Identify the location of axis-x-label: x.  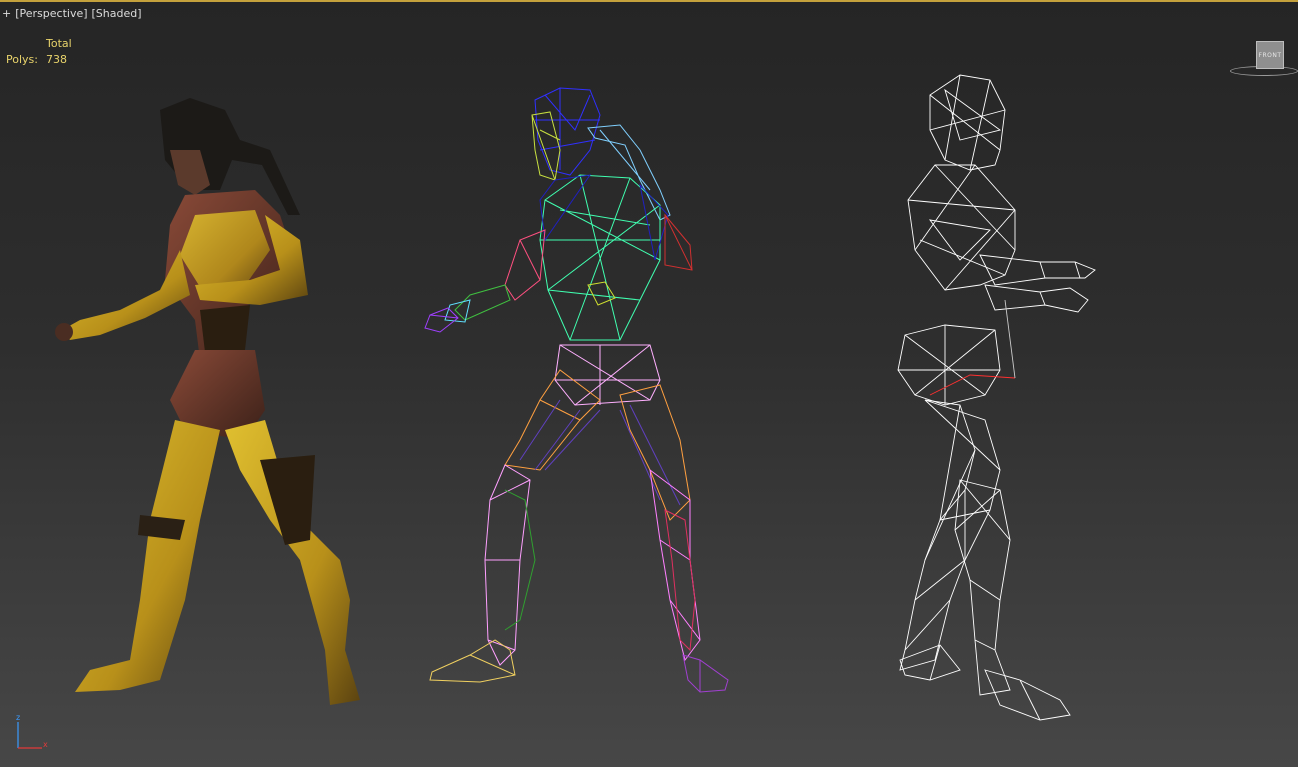
(45, 744).